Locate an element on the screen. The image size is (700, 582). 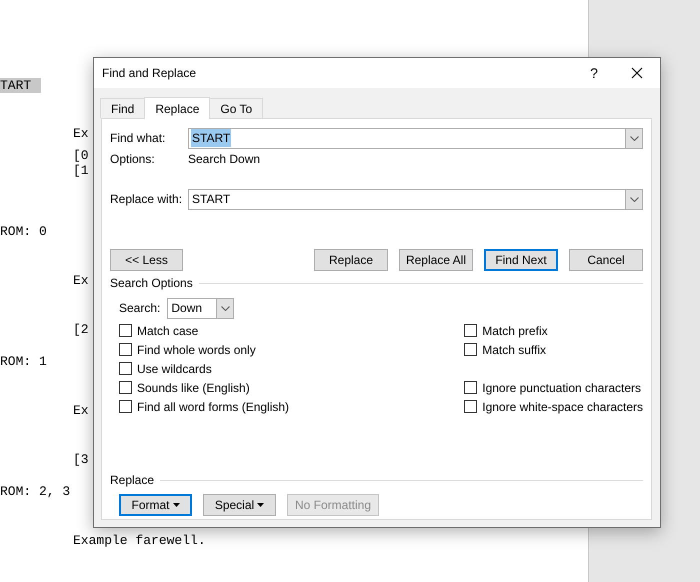
checkbox-label: Ignore punctuation characters is located at coordinates (562, 388).